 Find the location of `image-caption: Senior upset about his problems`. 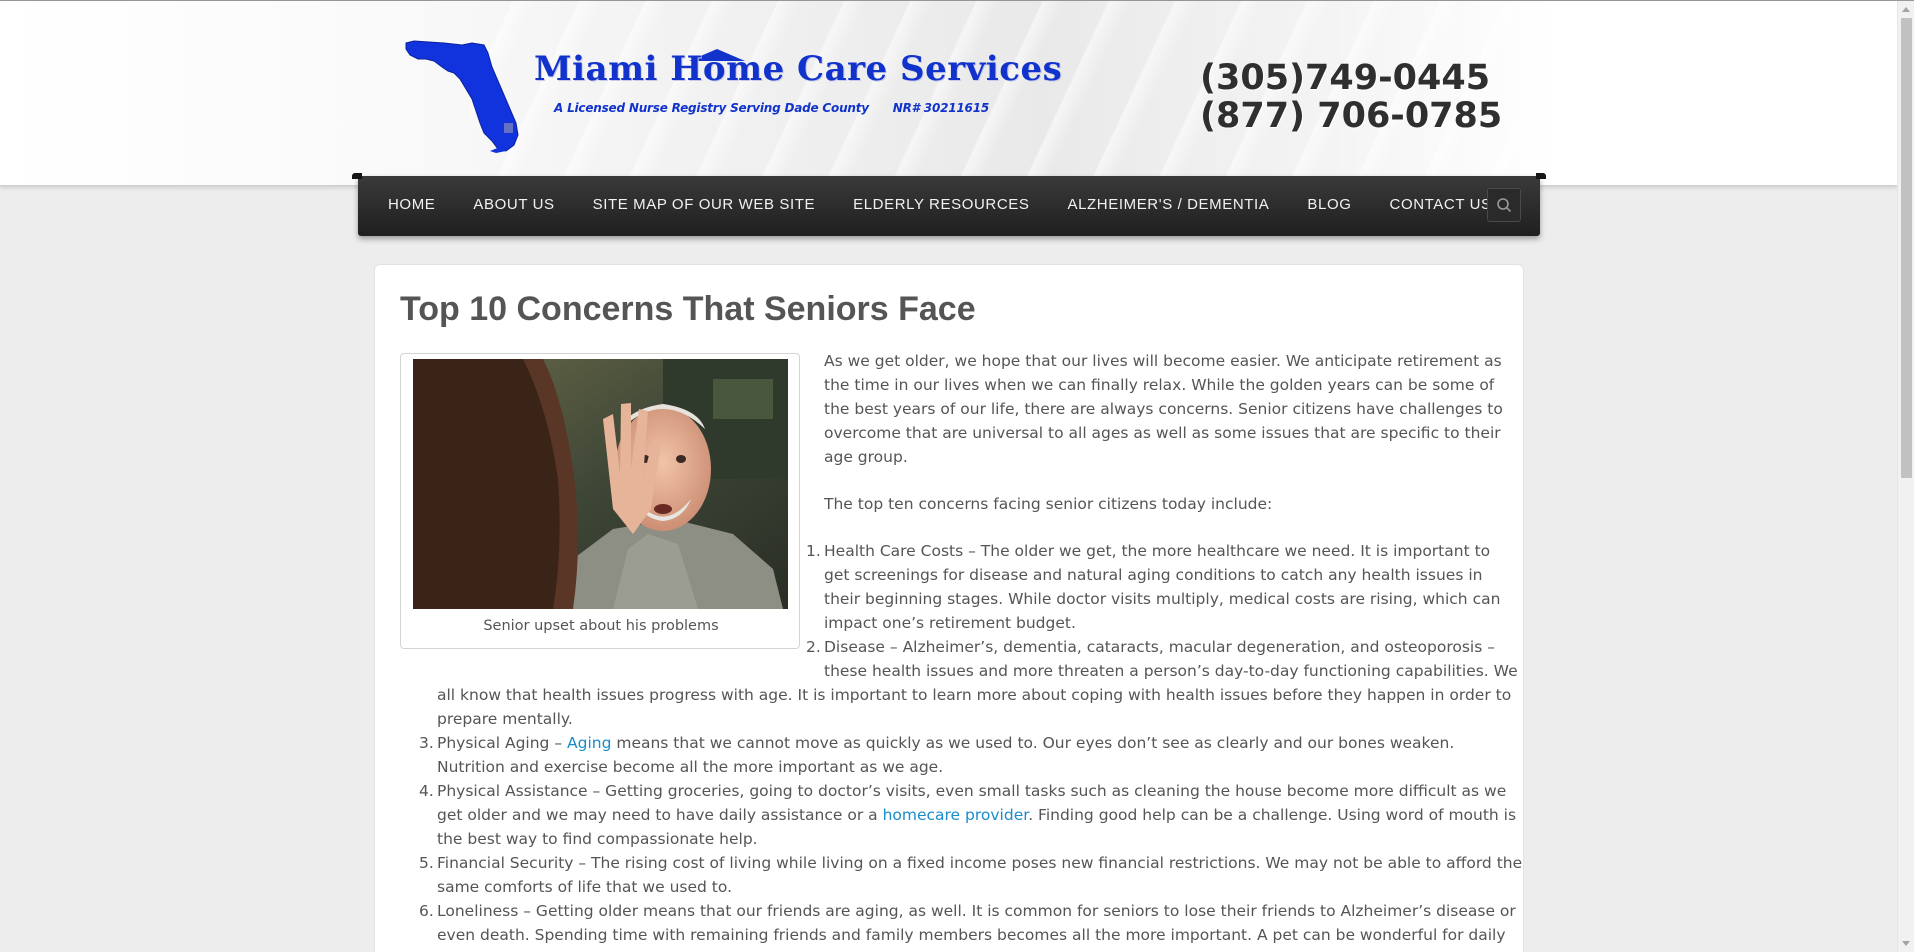

image-caption: Senior upset about his problems is located at coordinates (601, 626).